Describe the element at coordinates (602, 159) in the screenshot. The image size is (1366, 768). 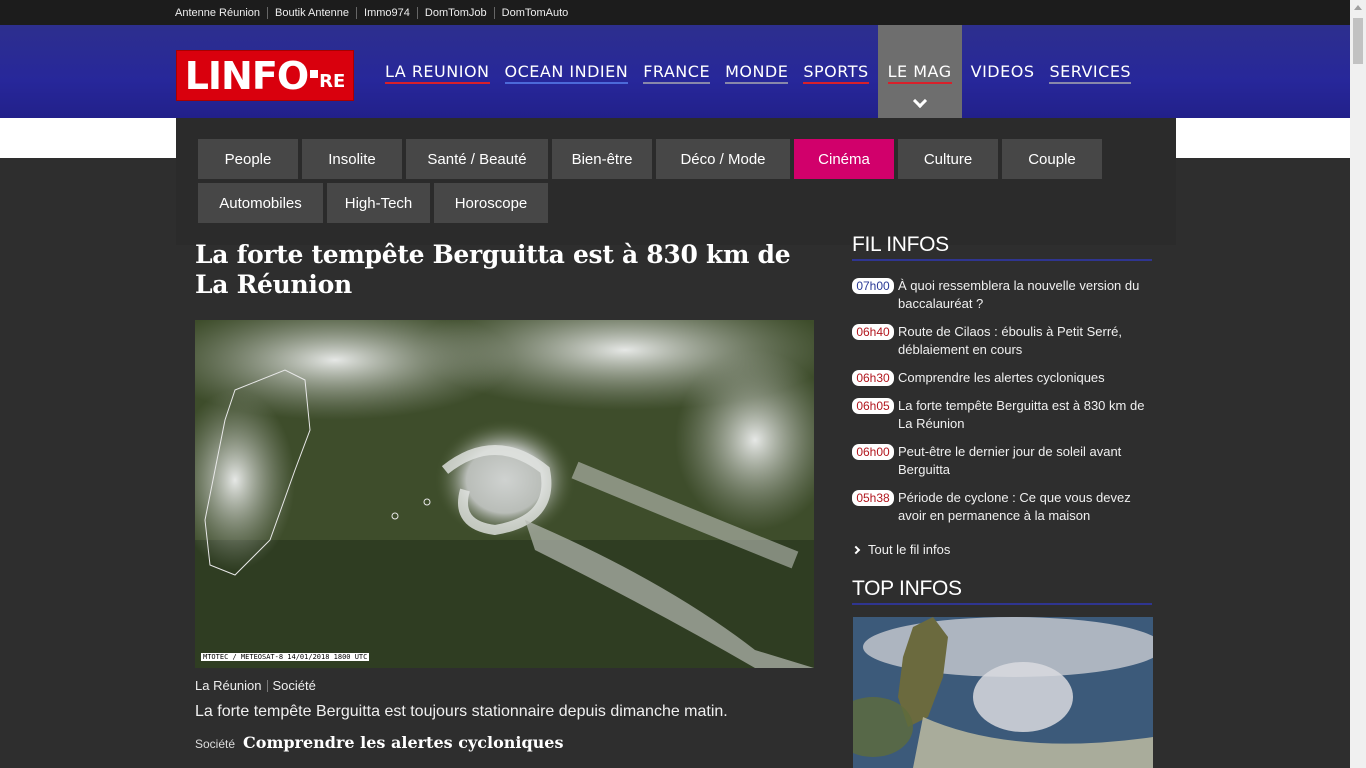
I see `mag-cat-bien-etre: Bien-être` at that location.